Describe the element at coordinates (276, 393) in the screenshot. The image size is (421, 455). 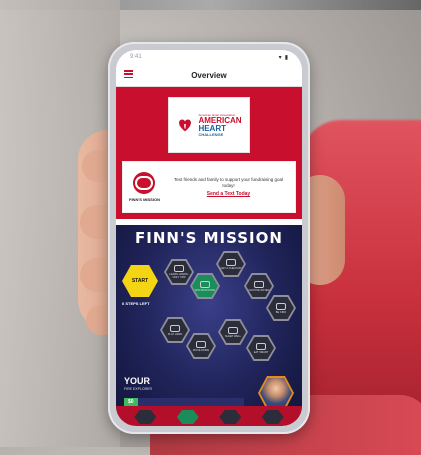
I see `profile-photo` at that location.